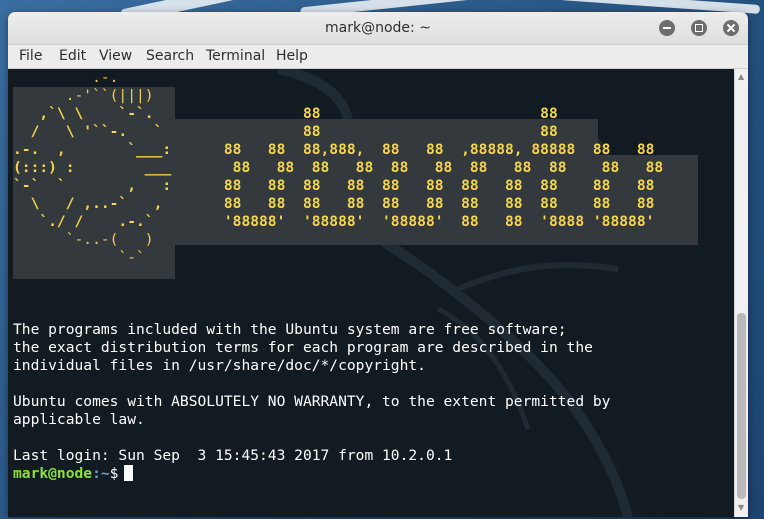  What do you see at coordinates (79, 257) in the screenshot?
I see `ascii-logo-line: `-`` at bounding box center [79, 257].